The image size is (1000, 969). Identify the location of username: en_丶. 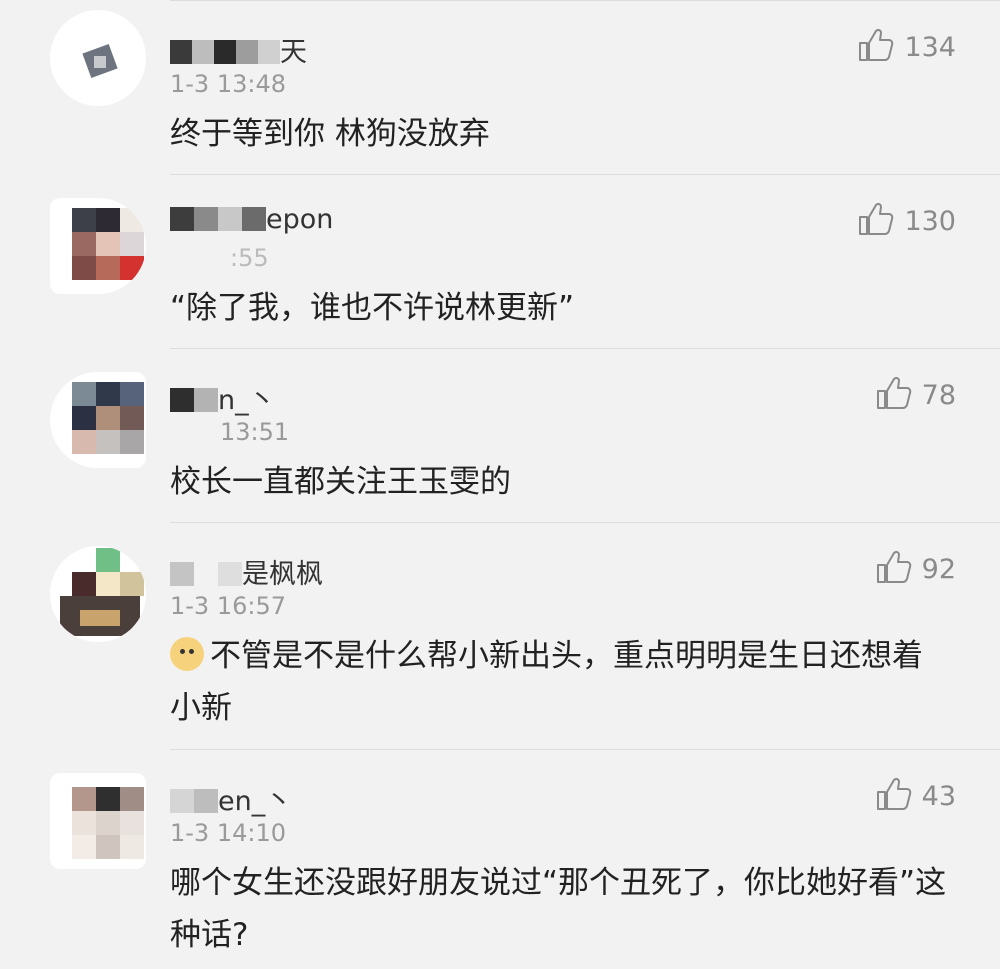
(231, 798).